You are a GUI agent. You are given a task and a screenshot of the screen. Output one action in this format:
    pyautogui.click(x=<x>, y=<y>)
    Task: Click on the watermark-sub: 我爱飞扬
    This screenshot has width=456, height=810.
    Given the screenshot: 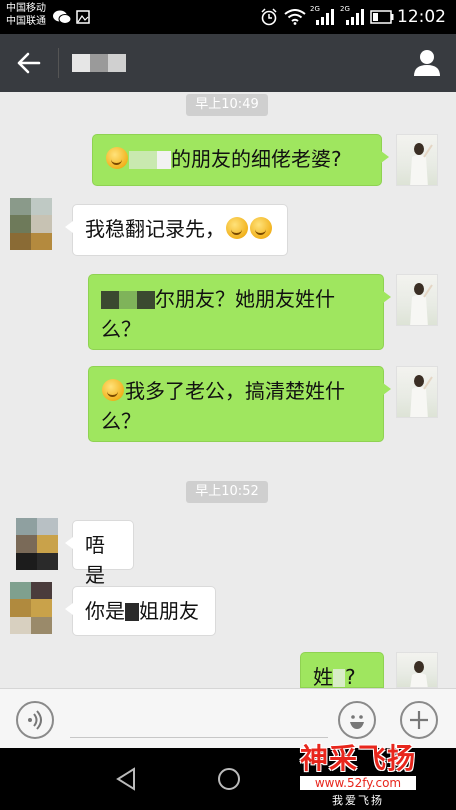 What is the action you would take?
    pyautogui.click(x=357, y=800)
    